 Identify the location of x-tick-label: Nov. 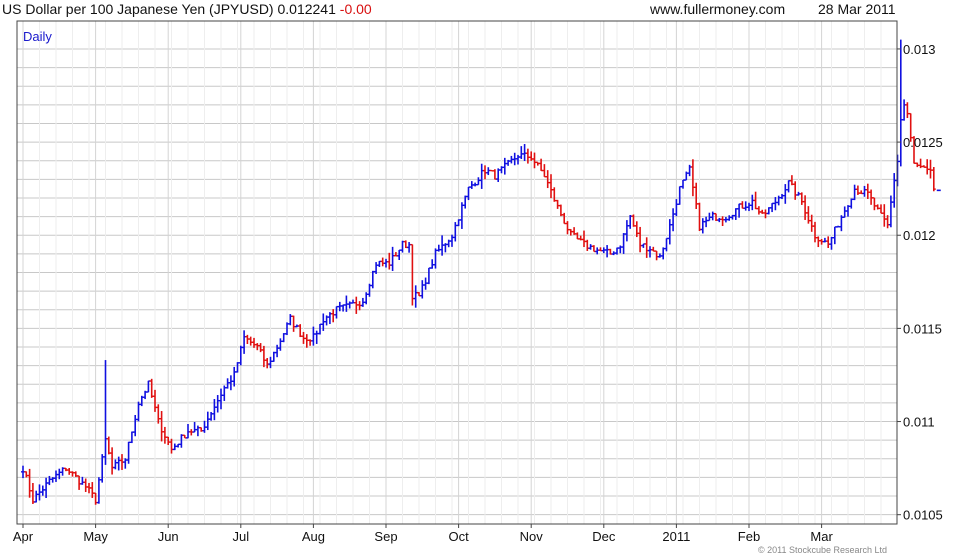
(532, 536).